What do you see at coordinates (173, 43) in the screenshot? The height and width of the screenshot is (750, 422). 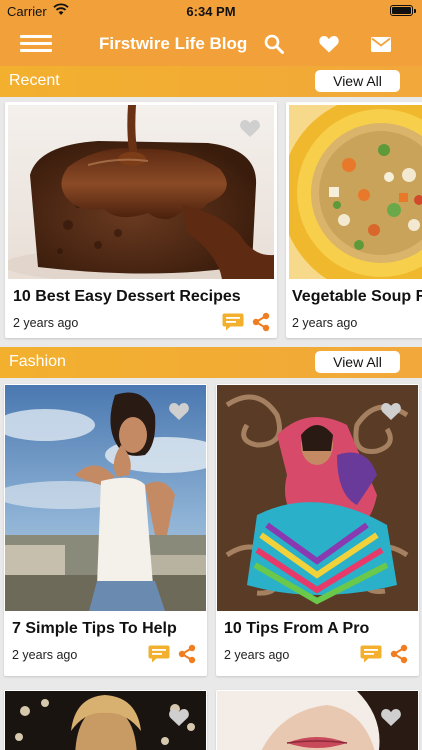 I see `app-title: Firstwire Life Blog` at bounding box center [173, 43].